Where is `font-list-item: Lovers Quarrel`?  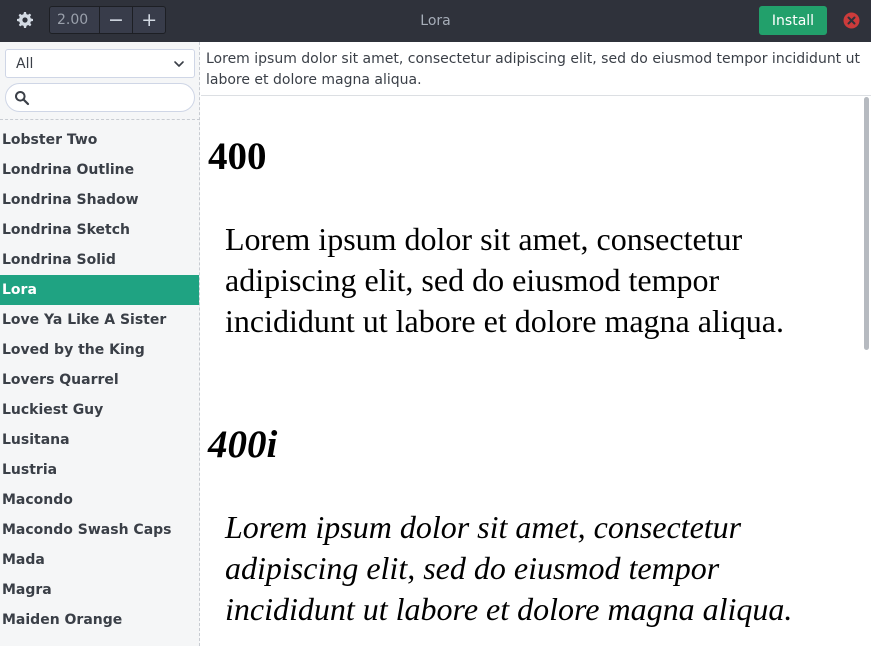
font-list-item: Lovers Quarrel is located at coordinates (99, 380).